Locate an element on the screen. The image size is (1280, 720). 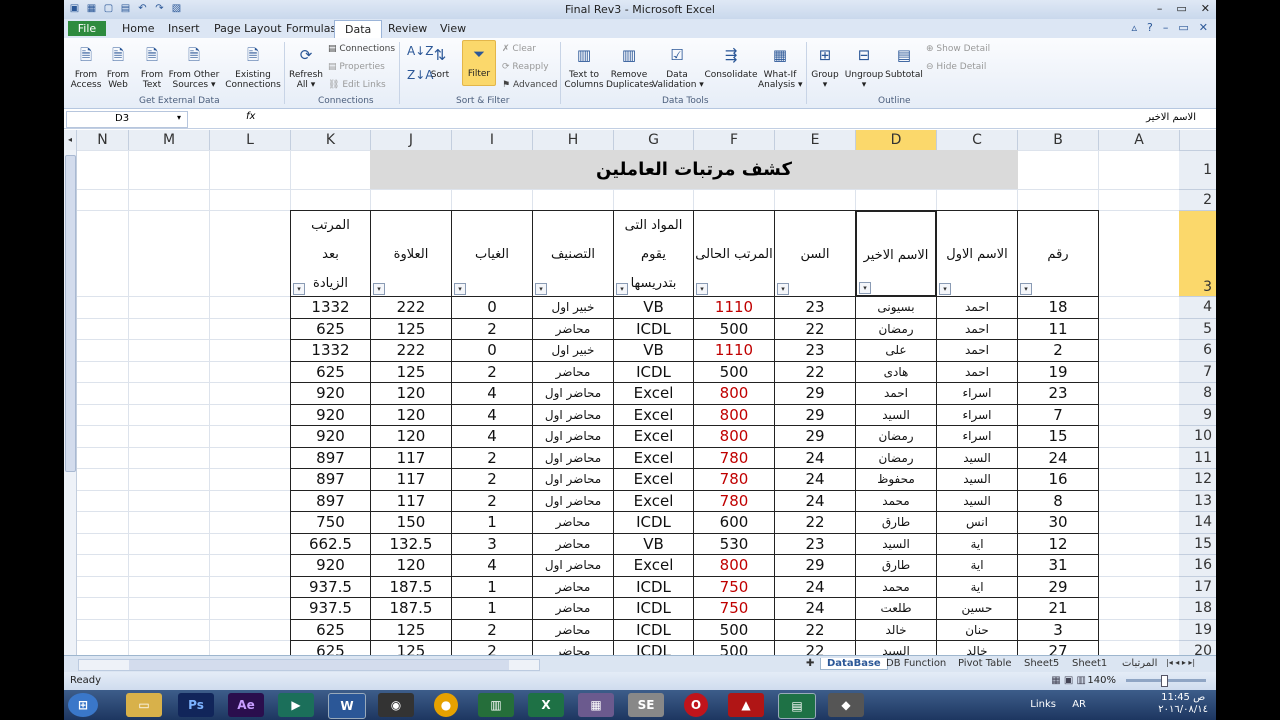
hide-detail-button: ⊖ Hide Detail is located at coordinates (956, 67).